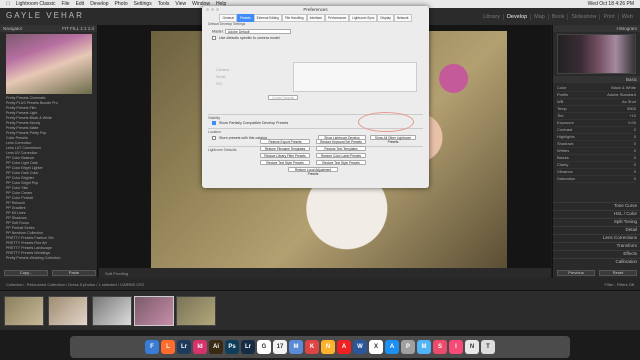 The width and height of the screenshot is (640, 360). I want to click on panel-section-header: Calibration, so click(596, 262).